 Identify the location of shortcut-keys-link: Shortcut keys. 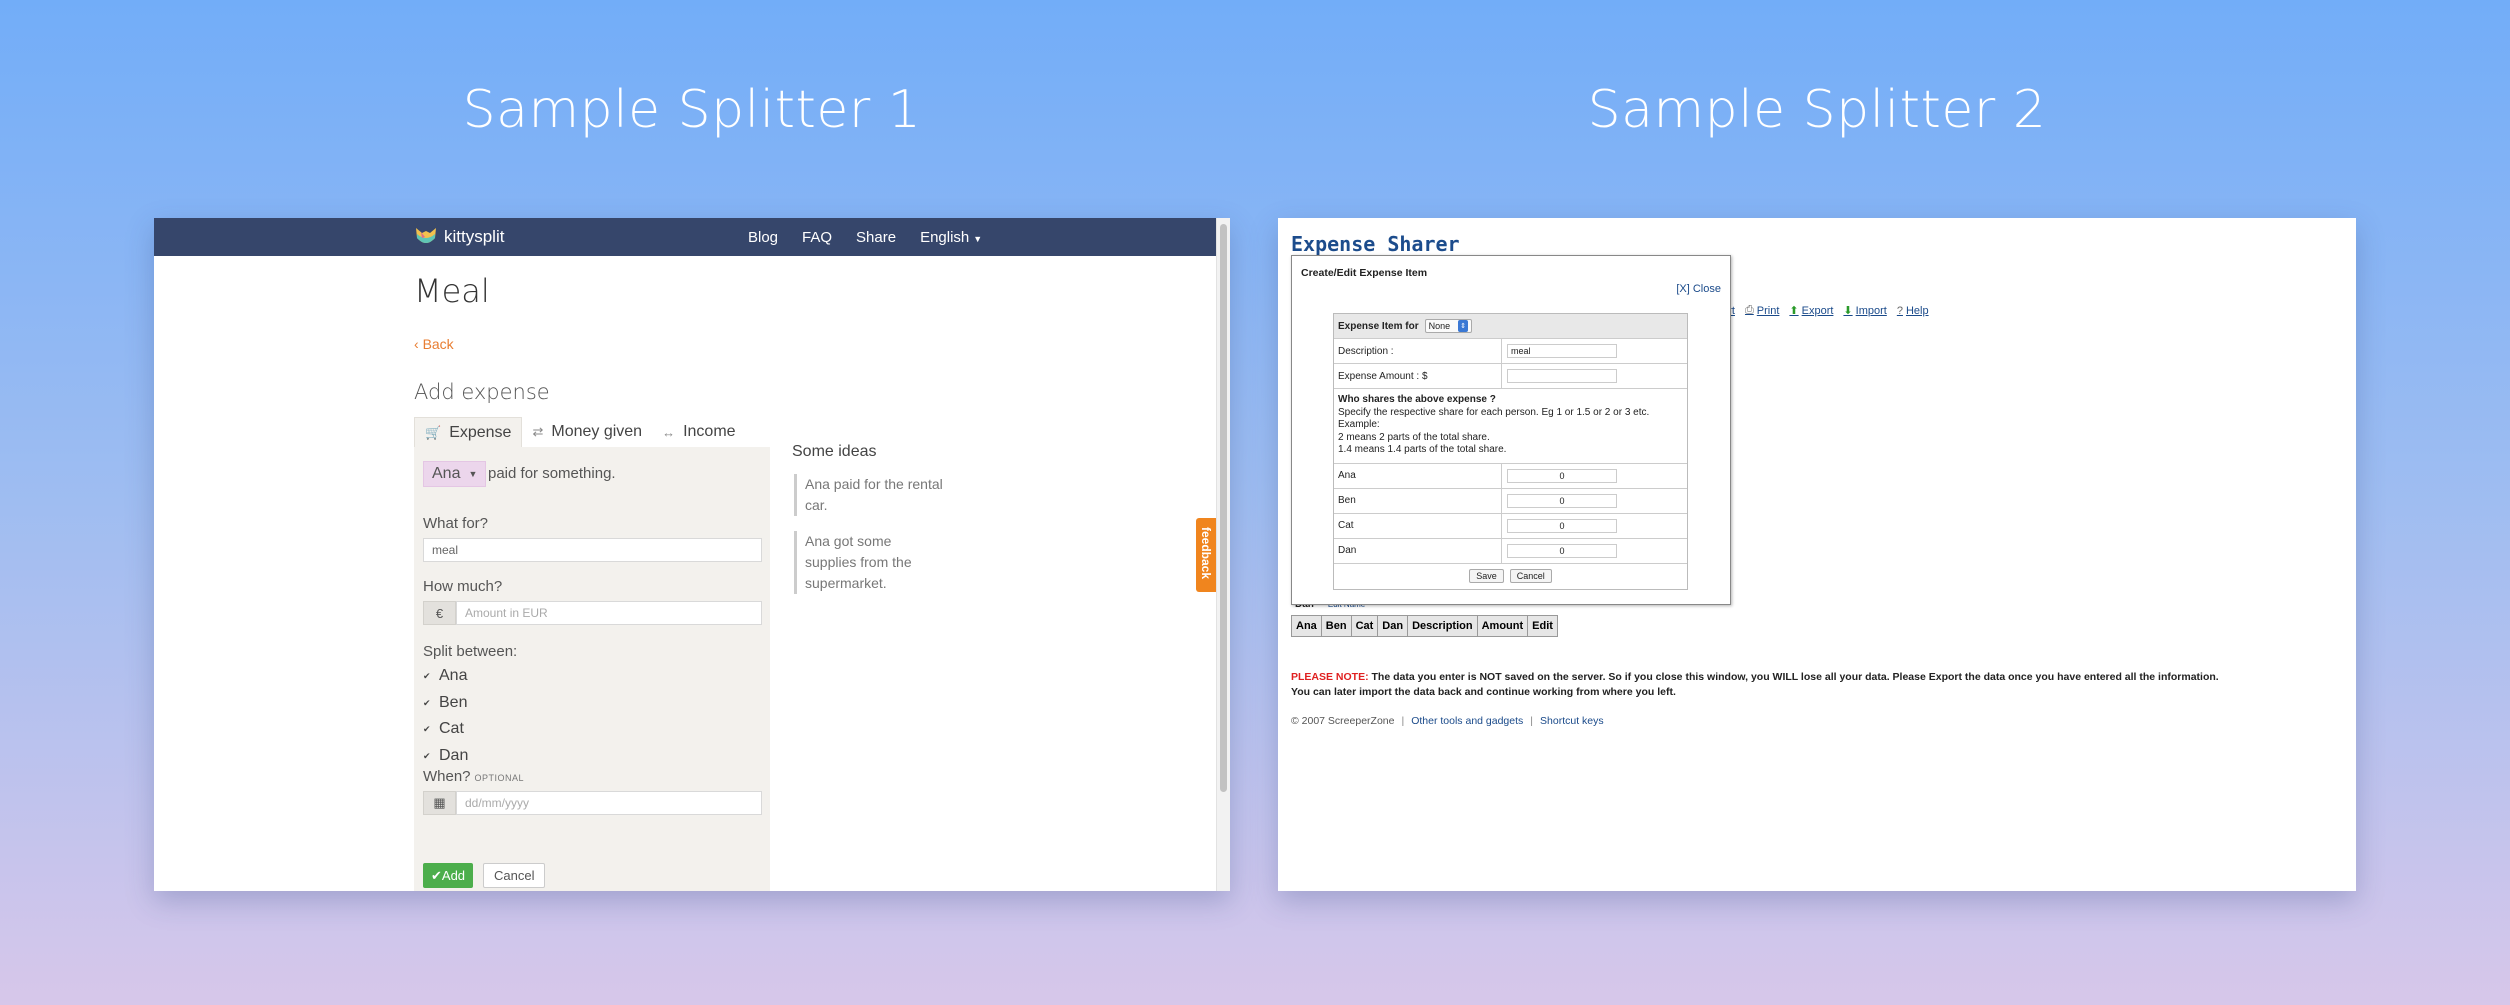
(1572, 721).